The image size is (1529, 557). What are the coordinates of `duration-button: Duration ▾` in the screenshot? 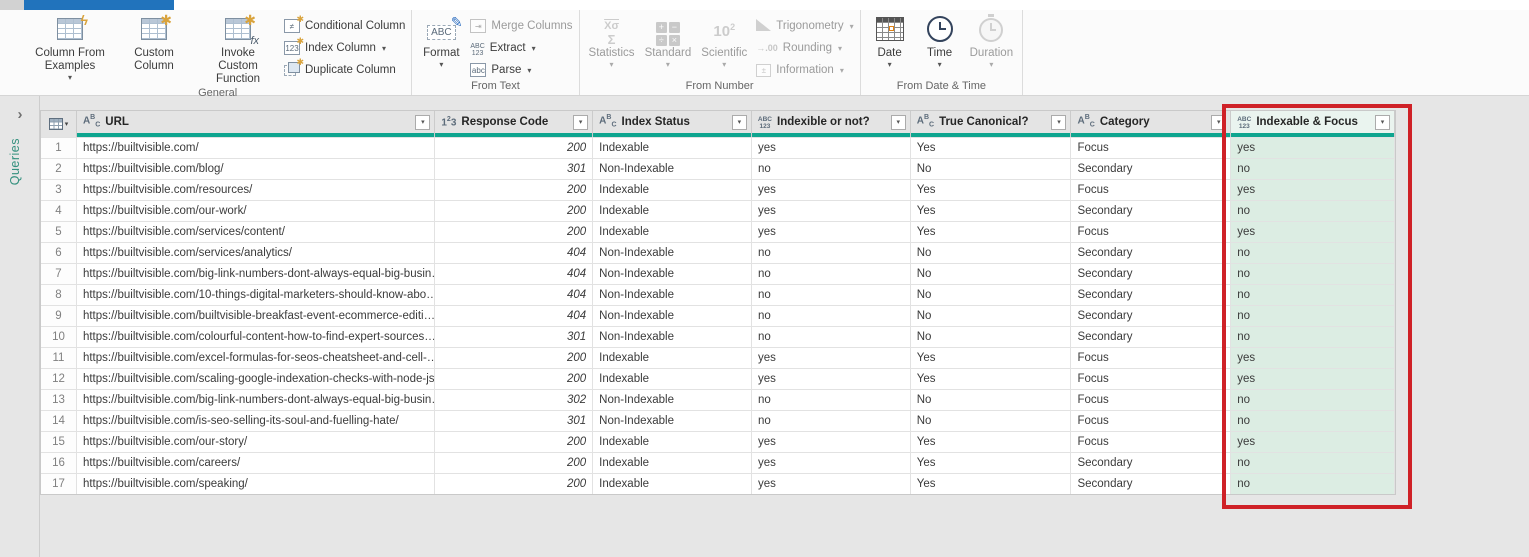 It's located at (991, 41).